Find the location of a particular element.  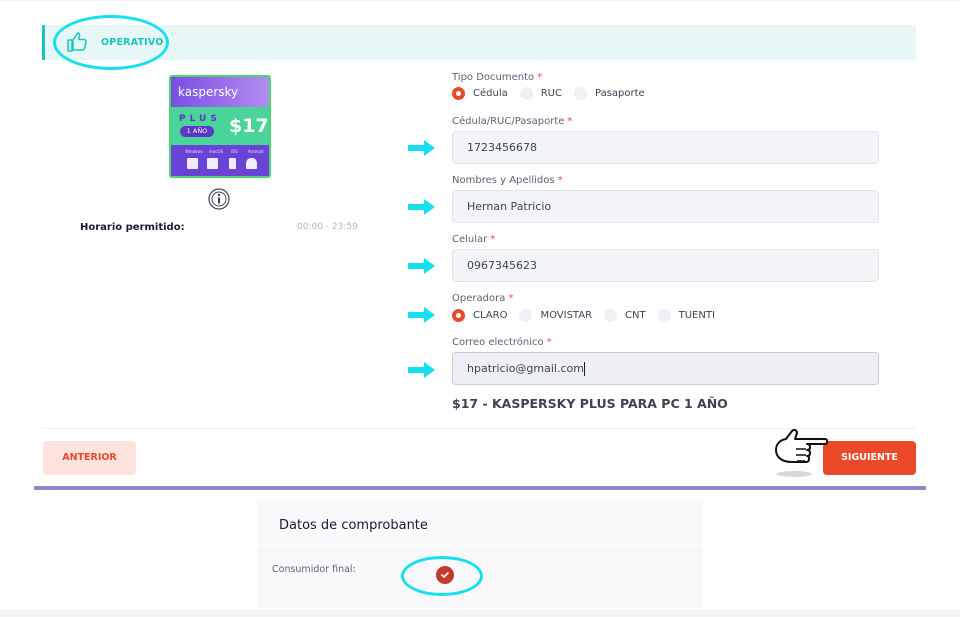

previous-button: ANTERIOR is located at coordinates (89, 458).